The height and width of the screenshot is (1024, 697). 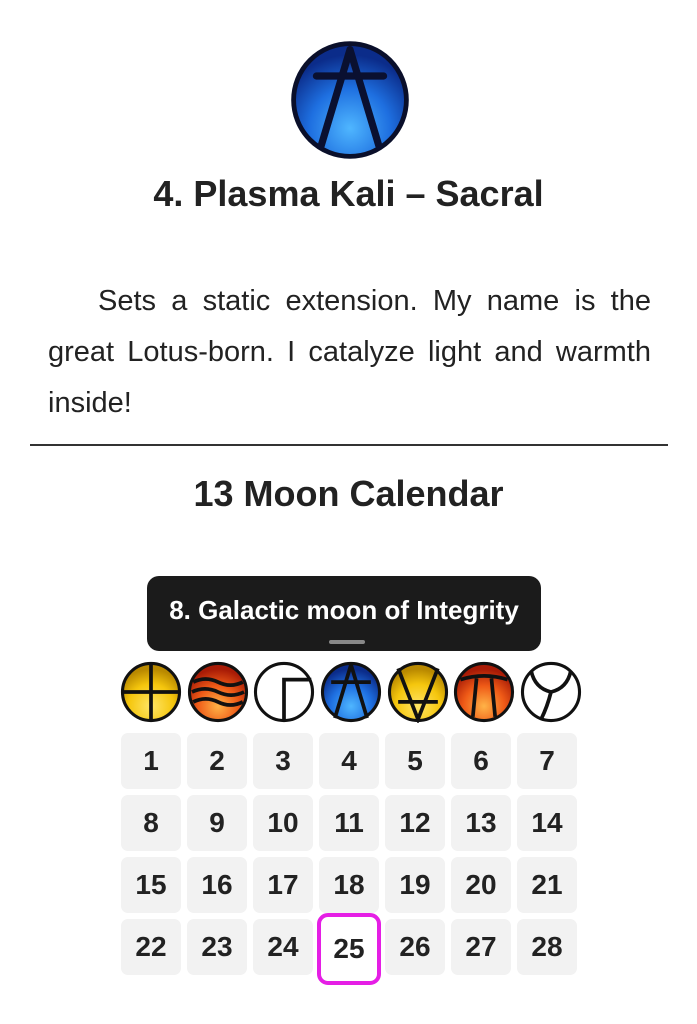 What do you see at coordinates (217, 761) in the screenshot?
I see `calendar-day: 2` at bounding box center [217, 761].